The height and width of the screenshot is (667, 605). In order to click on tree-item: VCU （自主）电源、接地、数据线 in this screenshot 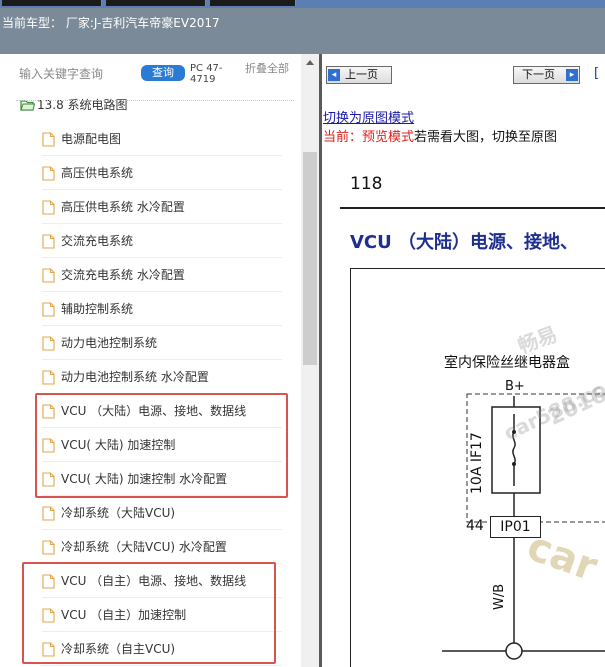, I will do `click(162, 581)`.